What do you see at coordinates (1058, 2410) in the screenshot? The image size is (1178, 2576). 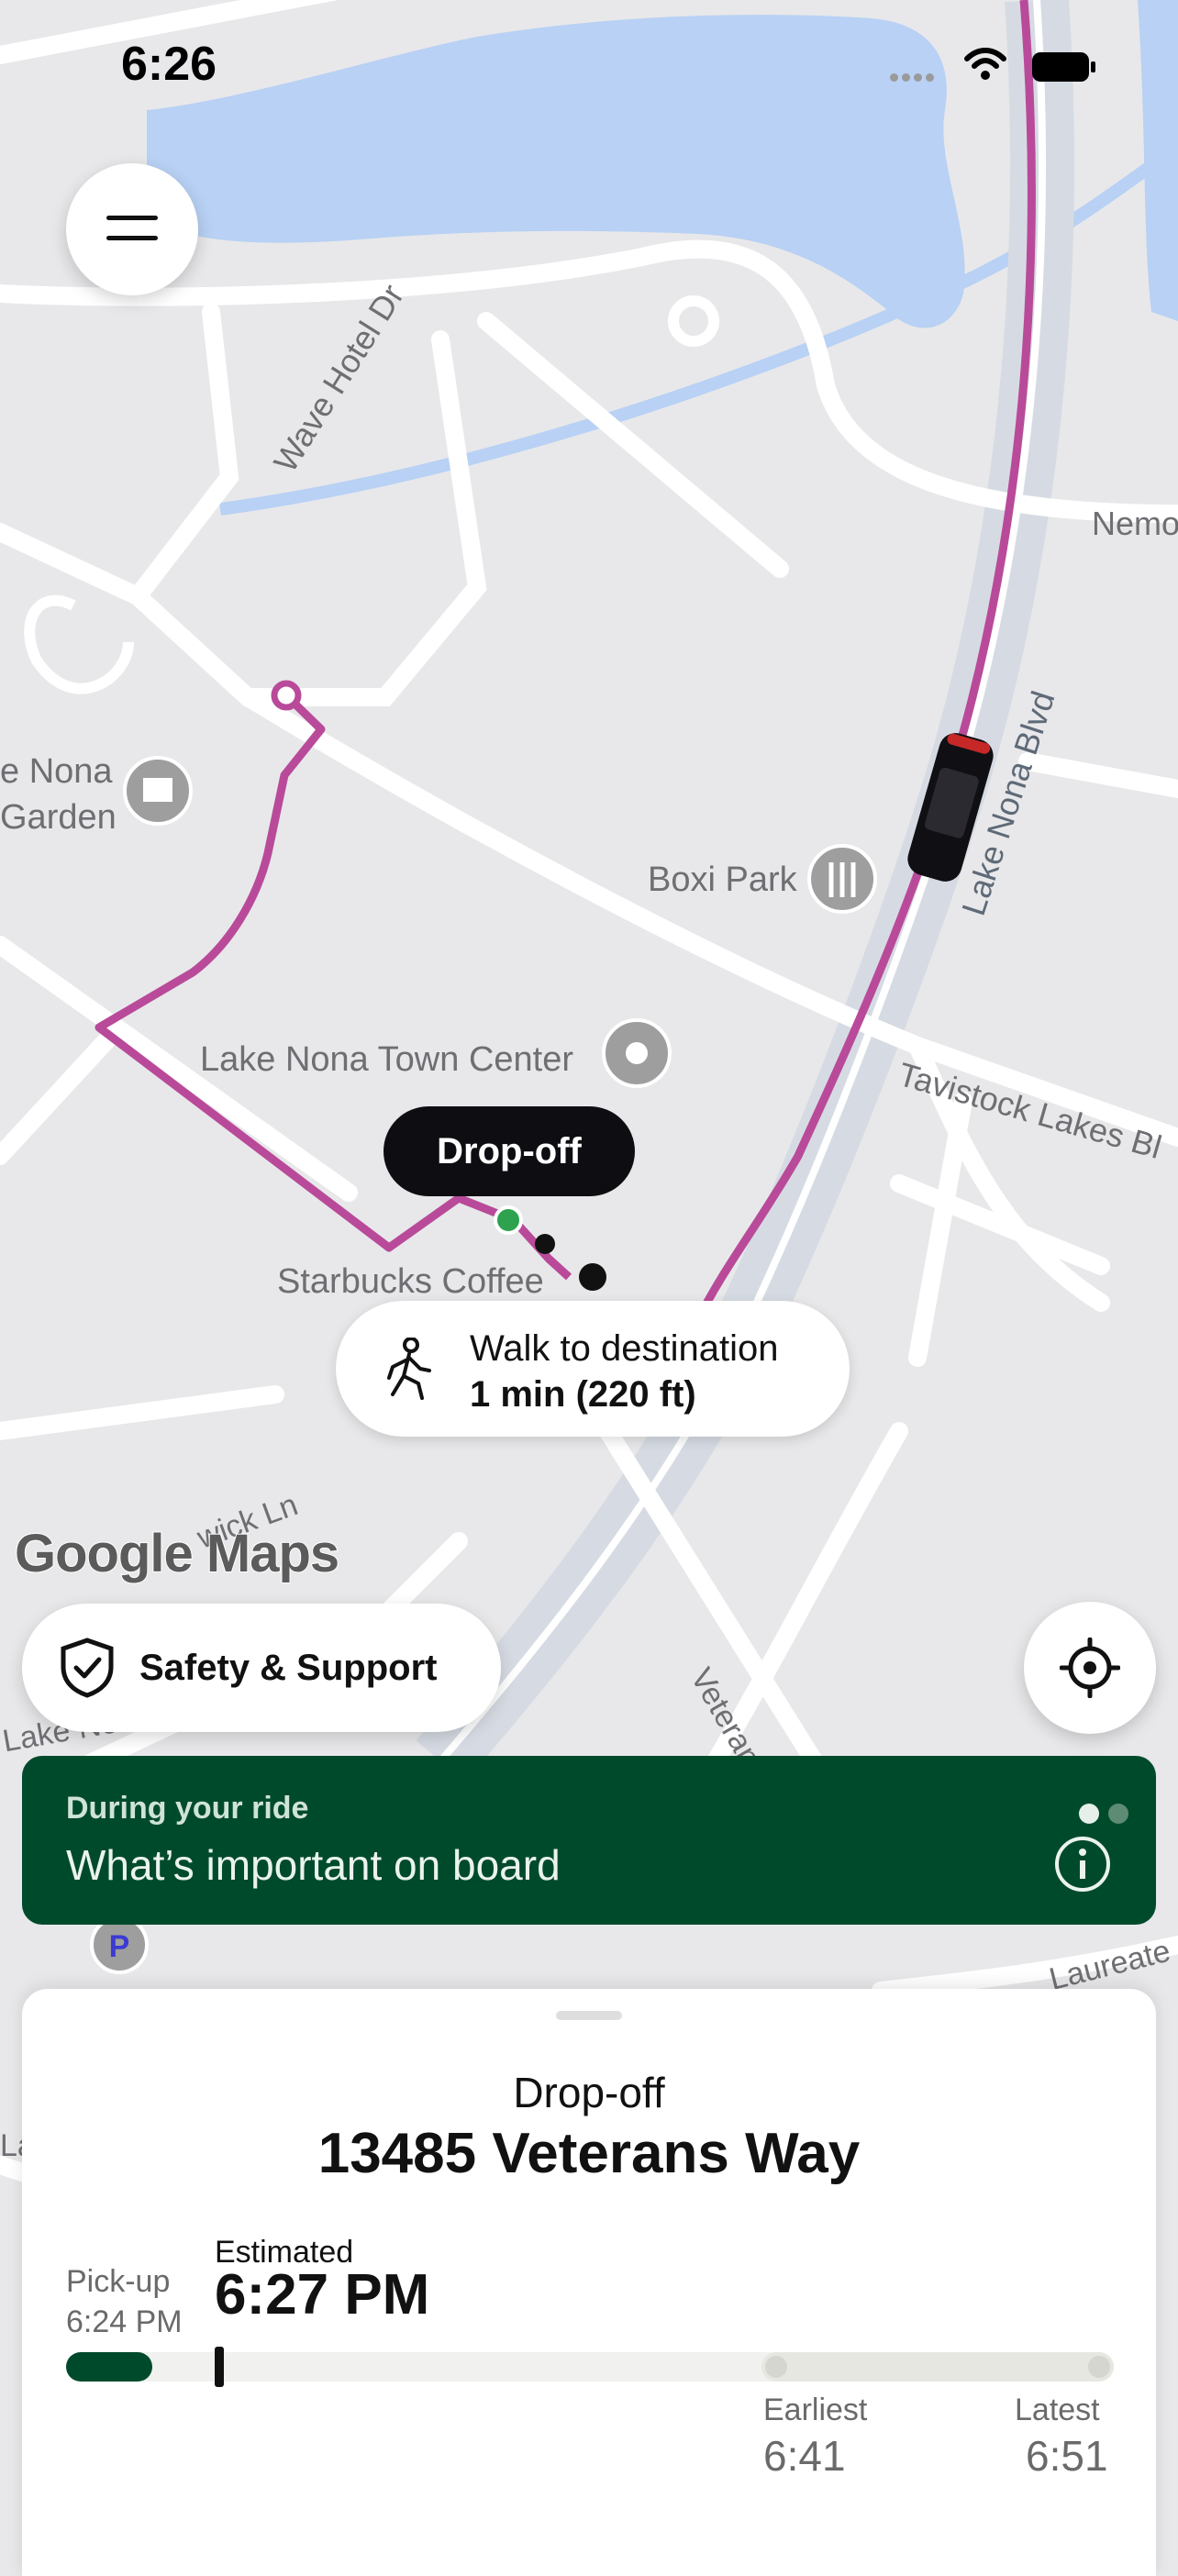 I see `latest-label: Latest` at bounding box center [1058, 2410].